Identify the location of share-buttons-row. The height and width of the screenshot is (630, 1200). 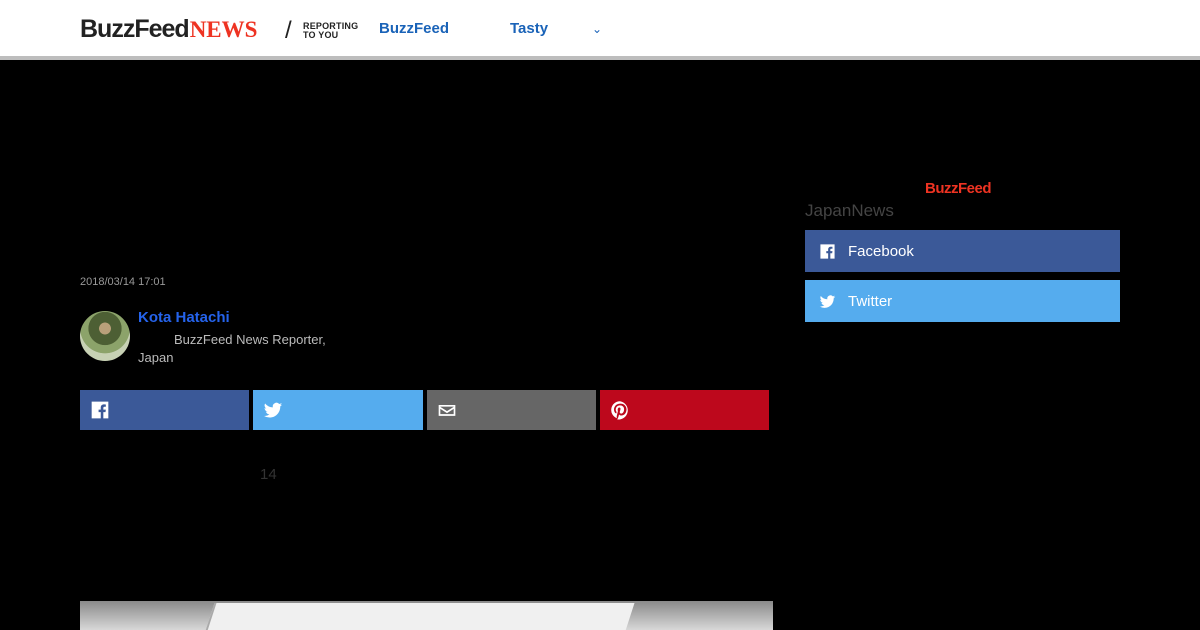
(424, 410).